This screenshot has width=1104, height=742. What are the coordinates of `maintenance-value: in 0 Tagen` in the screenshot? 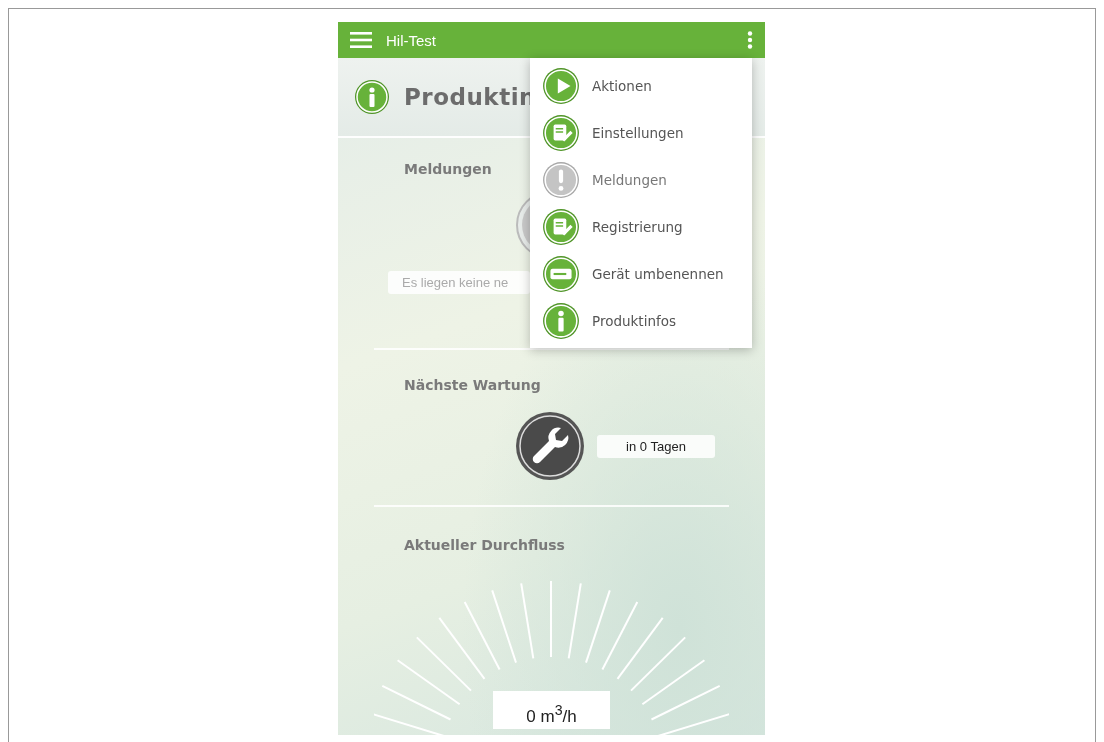 It's located at (656, 446).